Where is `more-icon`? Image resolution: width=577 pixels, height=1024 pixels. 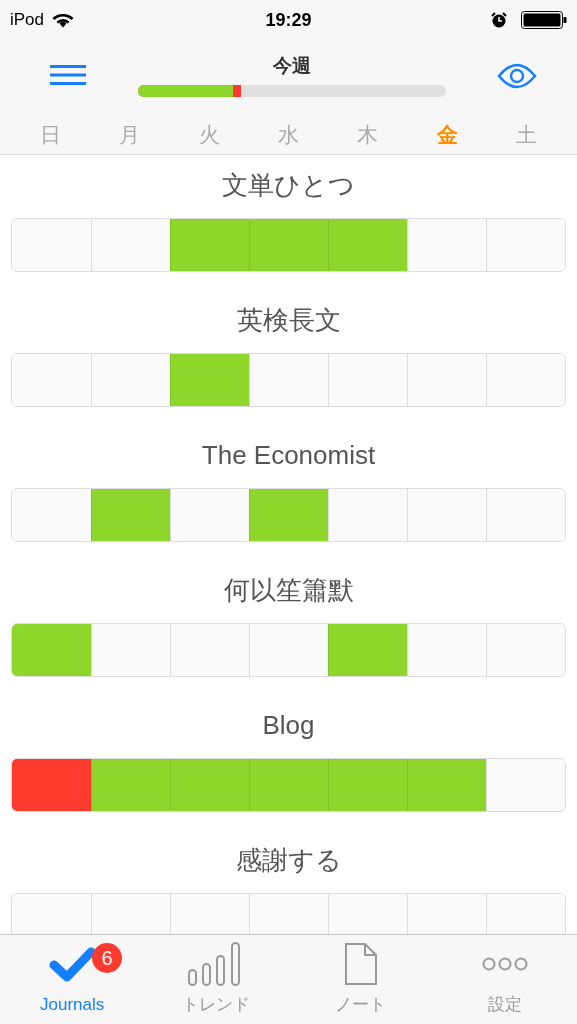 more-icon is located at coordinates (504, 964).